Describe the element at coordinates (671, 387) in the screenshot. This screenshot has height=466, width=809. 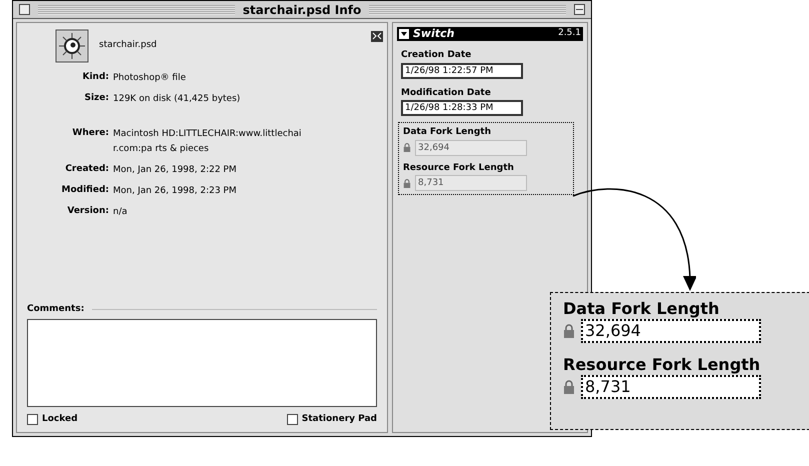
I see `callout-field: 8,731` at that location.